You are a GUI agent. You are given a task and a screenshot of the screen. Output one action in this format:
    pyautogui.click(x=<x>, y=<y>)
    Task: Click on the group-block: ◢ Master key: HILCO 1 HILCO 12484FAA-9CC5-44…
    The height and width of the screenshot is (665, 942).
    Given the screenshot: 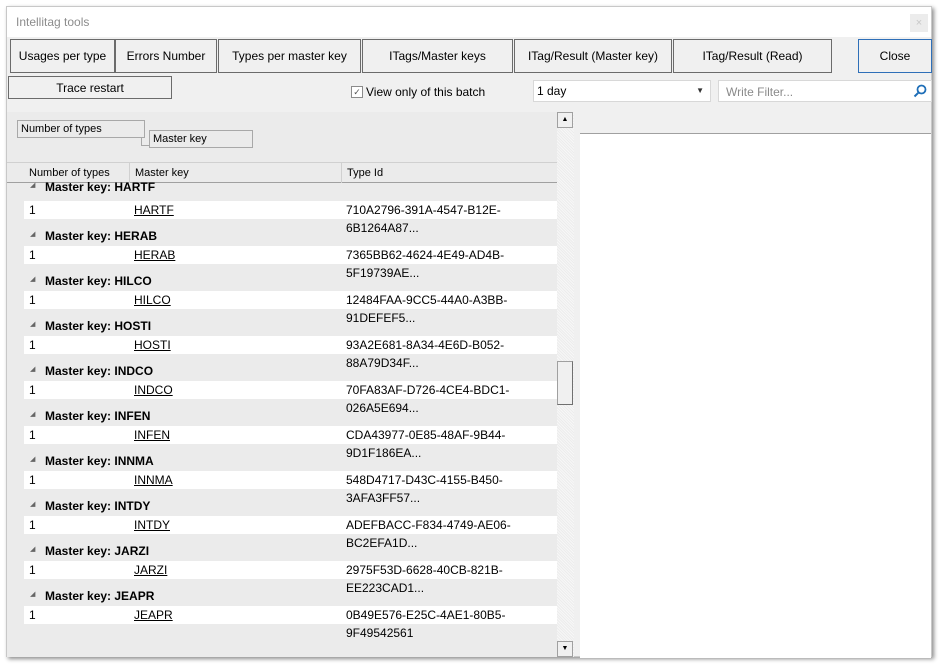 What is the action you would take?
    pyautogui.click(x=290, y=294)
    